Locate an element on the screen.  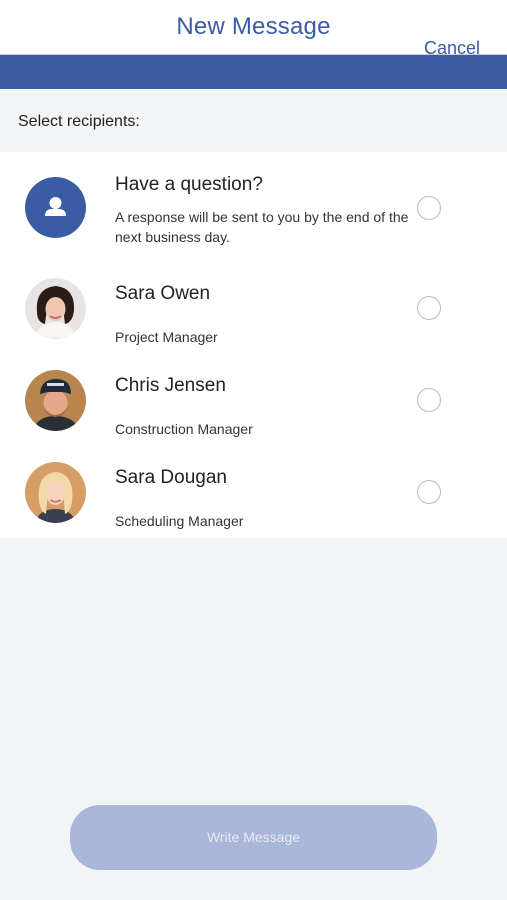
select-recipients-label: Select recipients: is located at coordinates (79, 121).